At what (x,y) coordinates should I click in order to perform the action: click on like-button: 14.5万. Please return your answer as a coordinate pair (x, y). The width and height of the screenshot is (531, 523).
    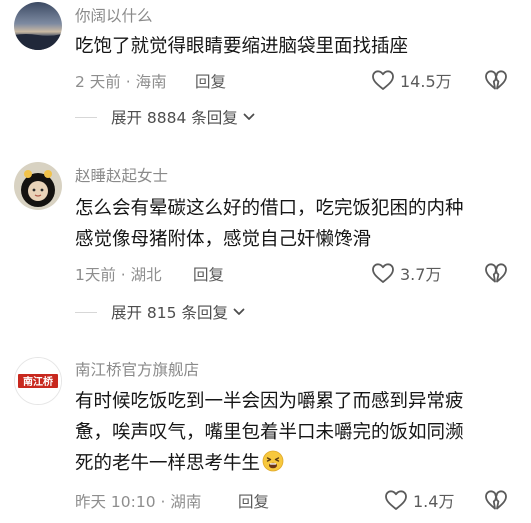
    Looking at the image, I should click on (411, 80).